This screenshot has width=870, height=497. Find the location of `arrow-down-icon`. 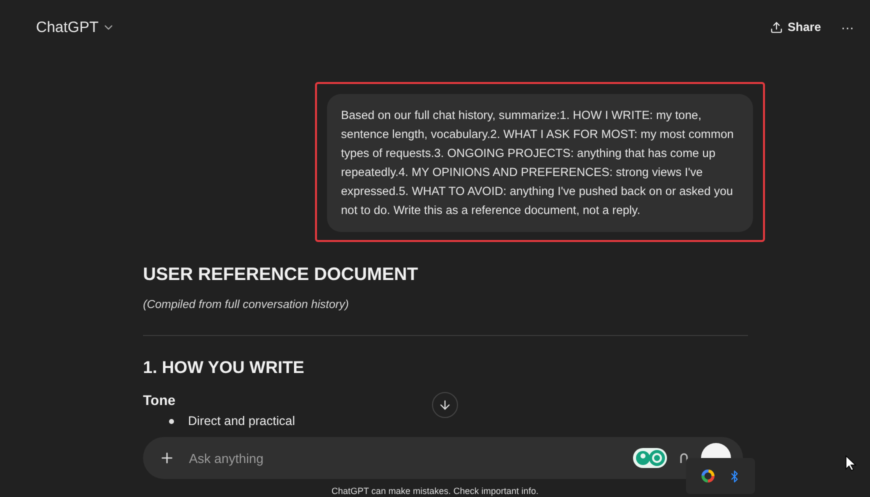

arrow-down-icon is located at coordinates (445, 405).